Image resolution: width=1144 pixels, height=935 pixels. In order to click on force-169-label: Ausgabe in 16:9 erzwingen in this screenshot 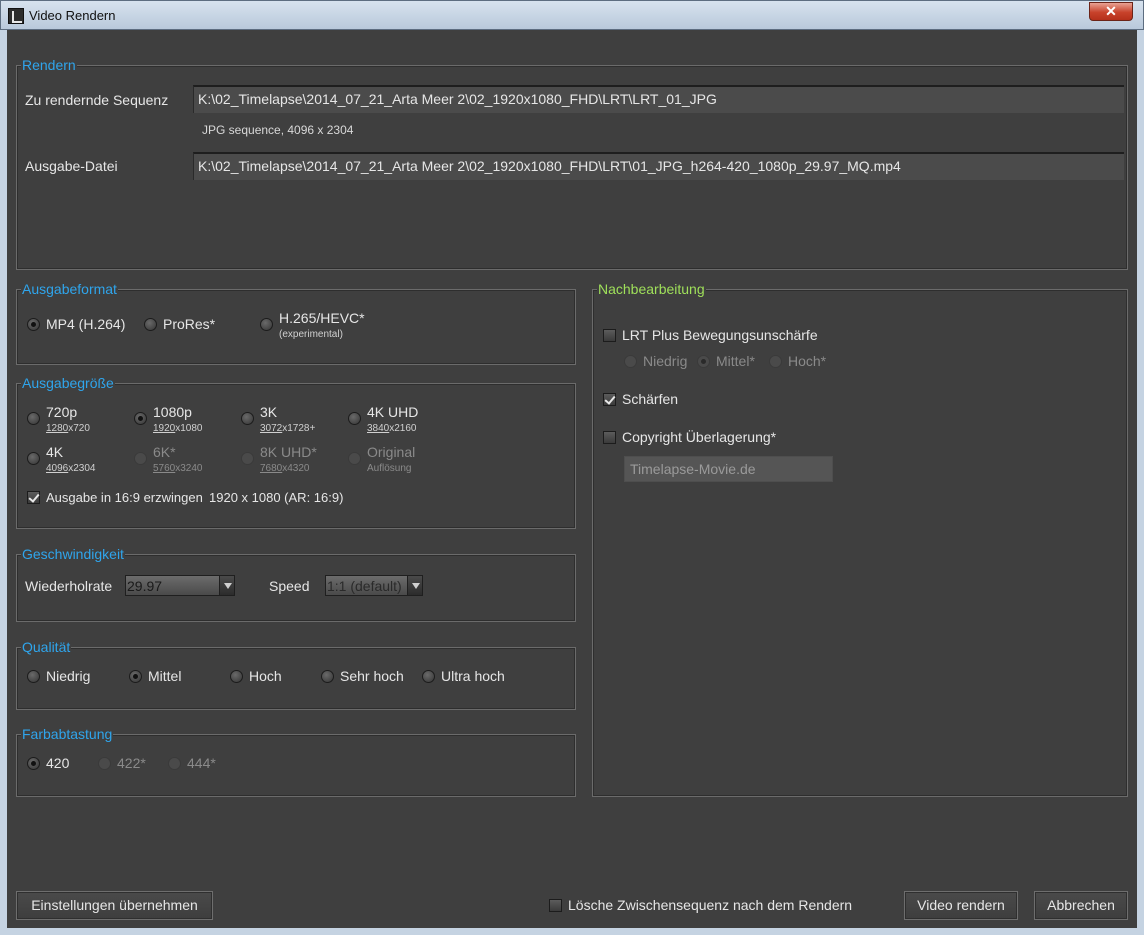, I will do `click(124, 497)`.